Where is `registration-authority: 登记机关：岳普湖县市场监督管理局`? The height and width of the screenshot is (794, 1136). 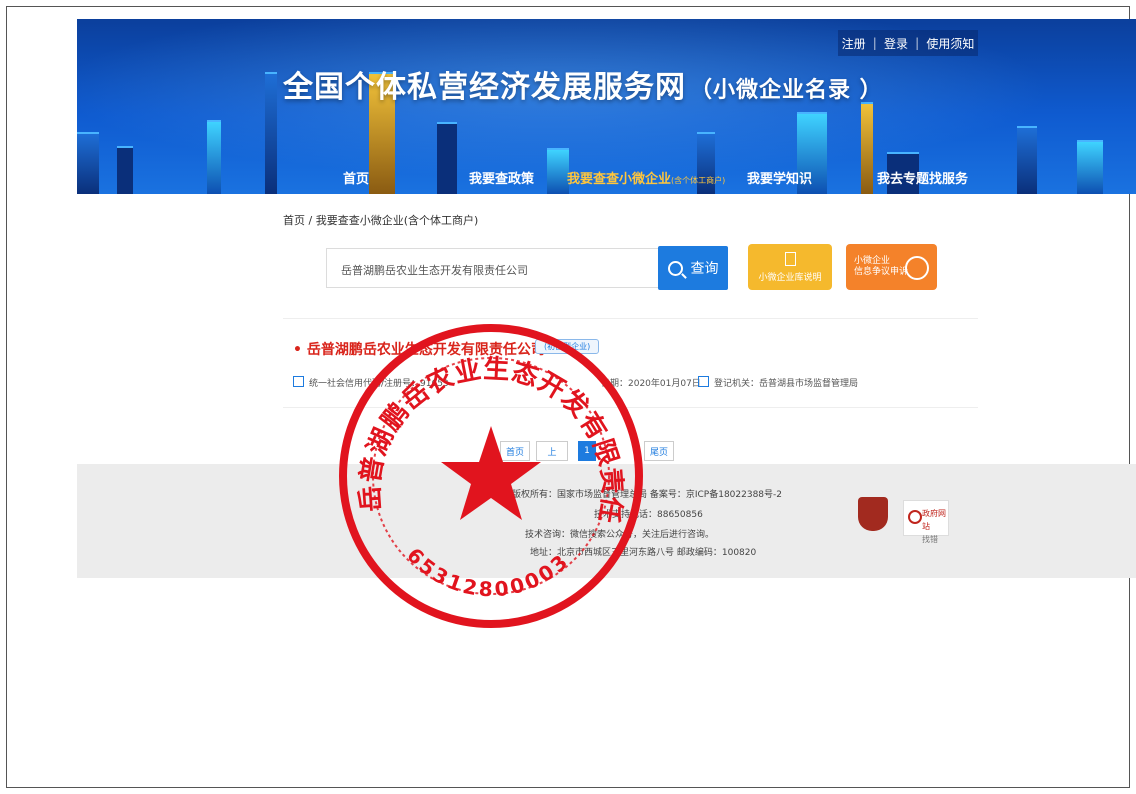 registration-authority: 登记机关：岳普湖县市场监督管理局 is located at coordinates (778, 382).